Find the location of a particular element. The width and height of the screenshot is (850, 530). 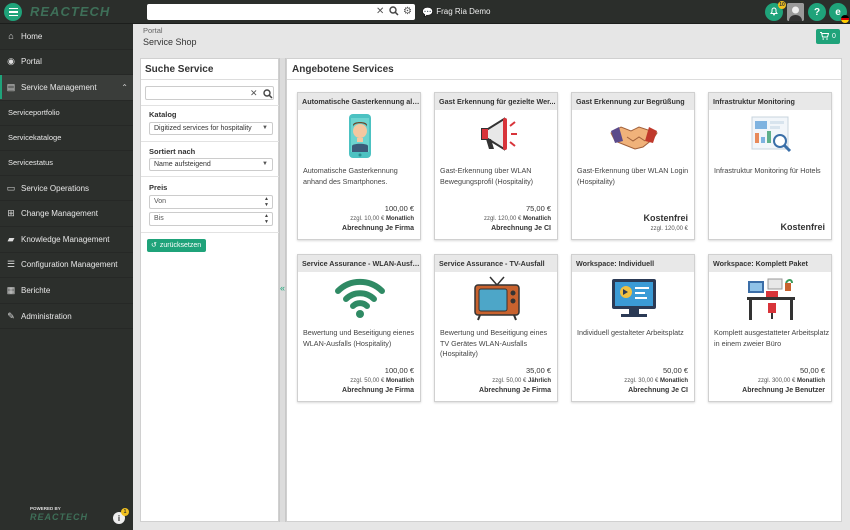

card-price: Kostenfrei is located at coordinates (665, 218).